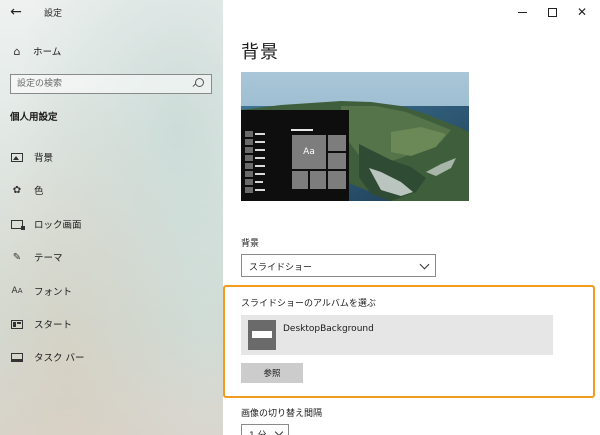 The width and height of the screenshot is (600, 435). What do you see at coordinates (250, 244) in the screenshot?
I see `background-label: 背景` at bounding box center [250, 244].